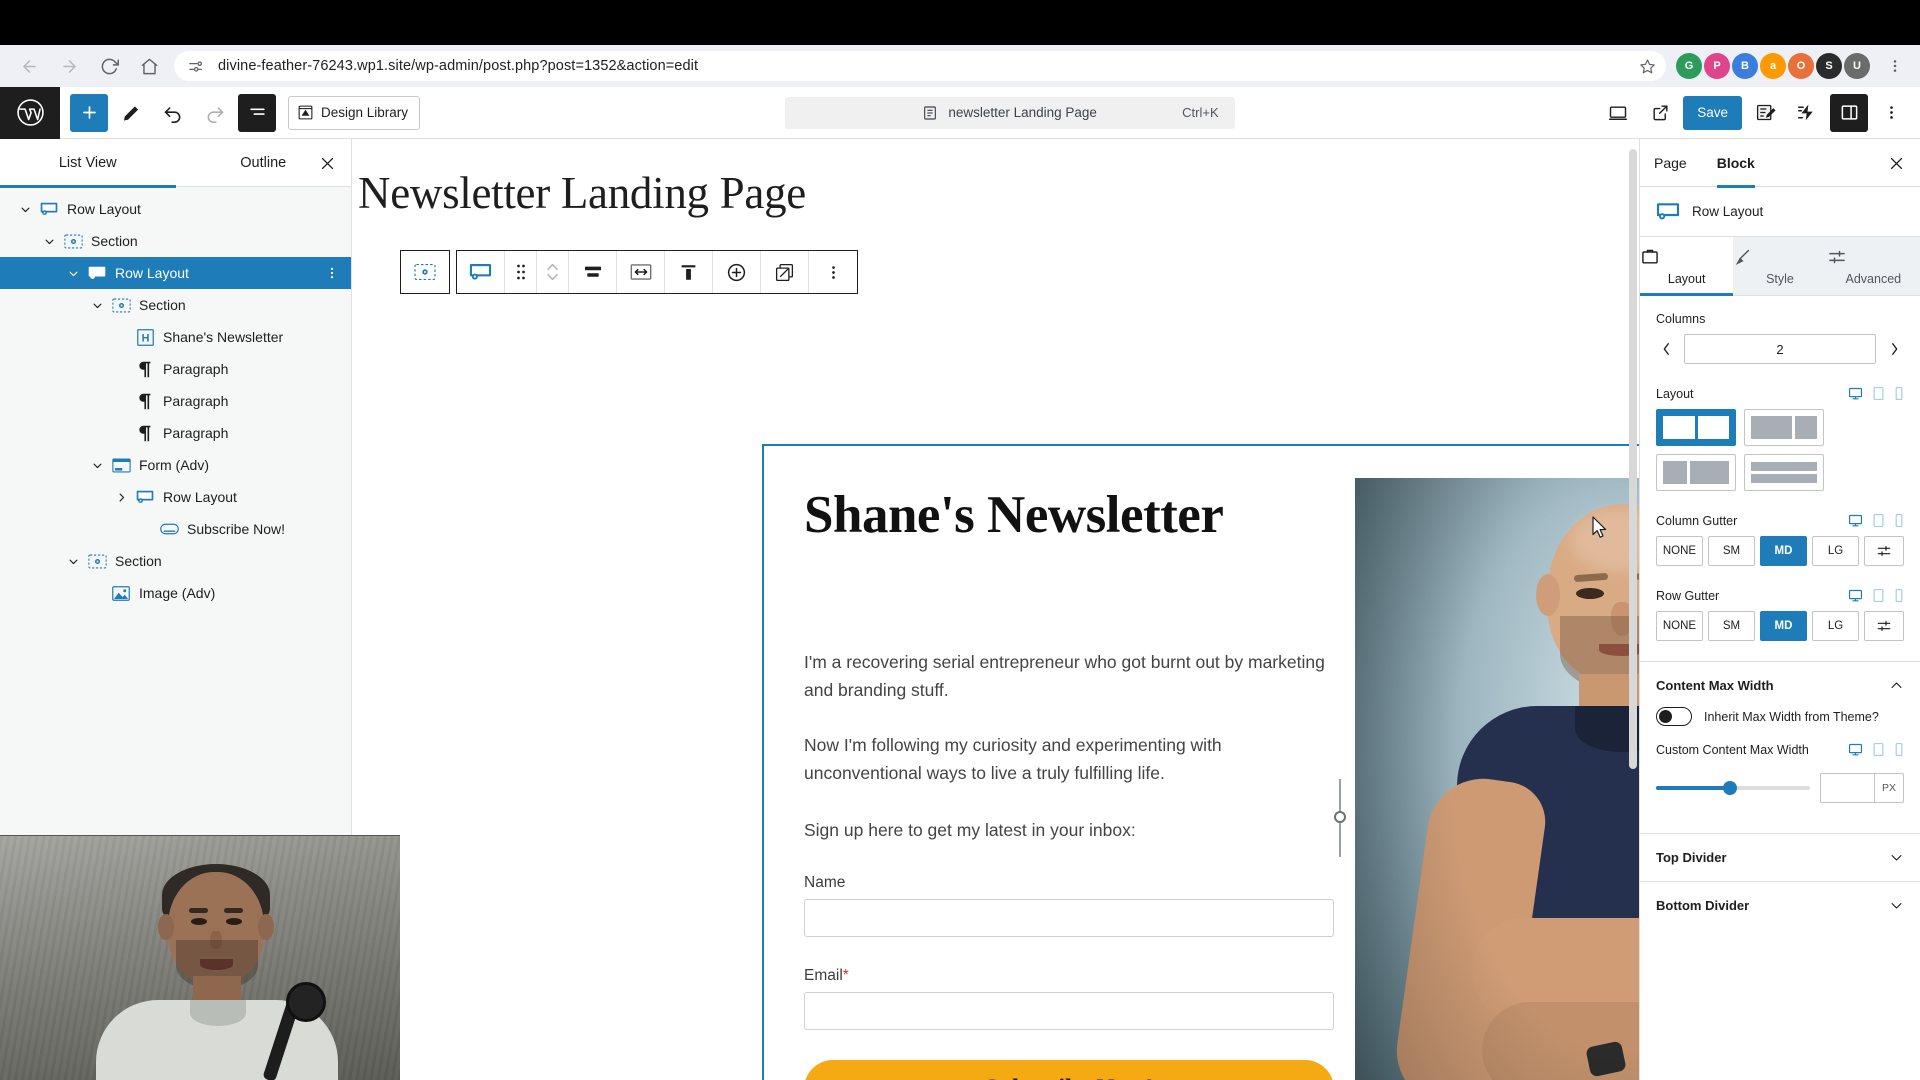 The width and height of the screenshot is (1920, 1080). I want to click on tab-list-view: List View, so click(88, 163).